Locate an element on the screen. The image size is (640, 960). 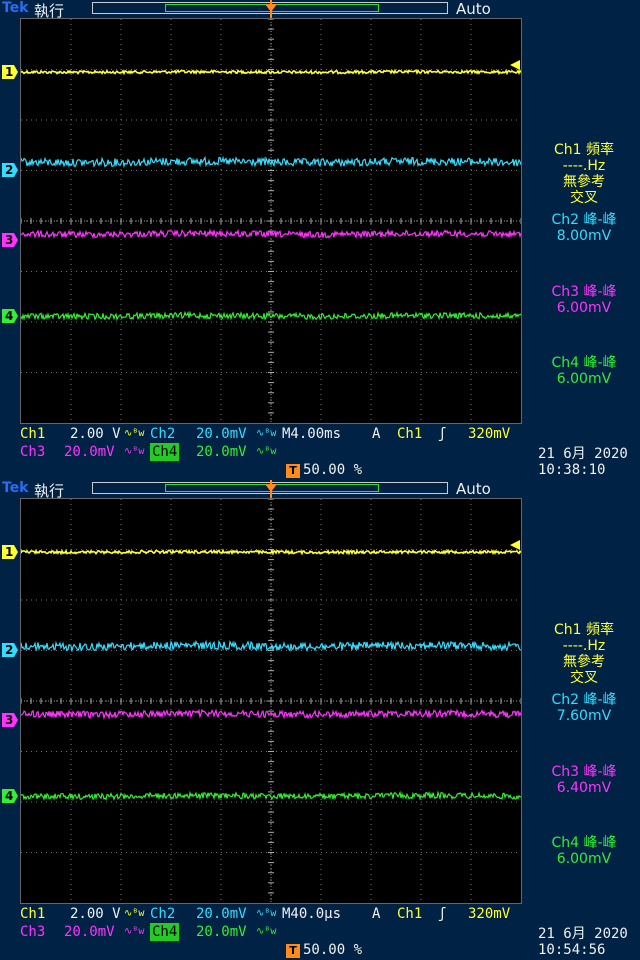
ch2-pk-pk-measurement: Ch2 峰-峰 7.60mV is located at coordinates (584, 708).